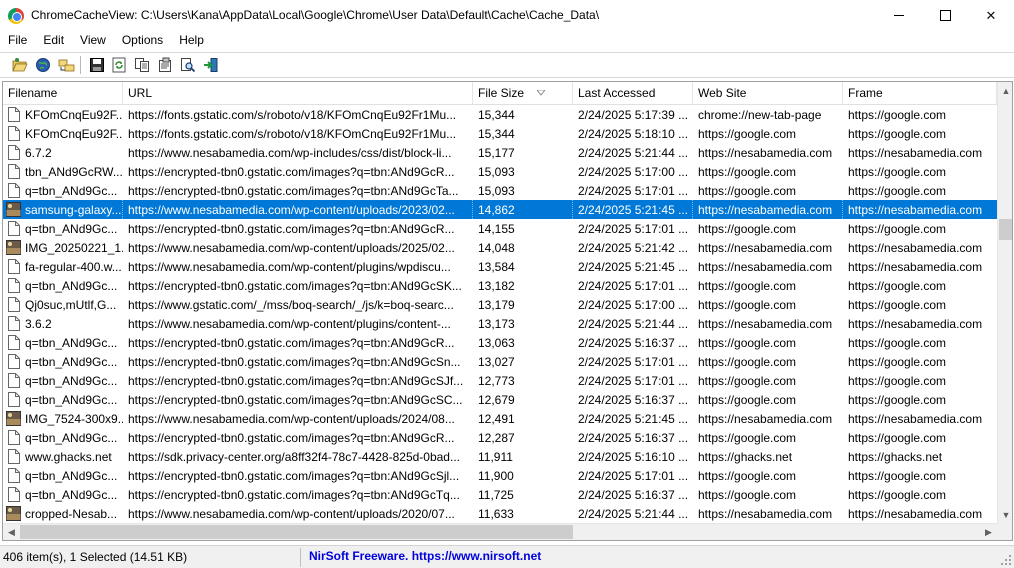 The image size is (1014, 568). Describe the element at coordinates (1005, 514) in the screenshot. I see `scroll-down-arrow-icon: ▼` at that location.